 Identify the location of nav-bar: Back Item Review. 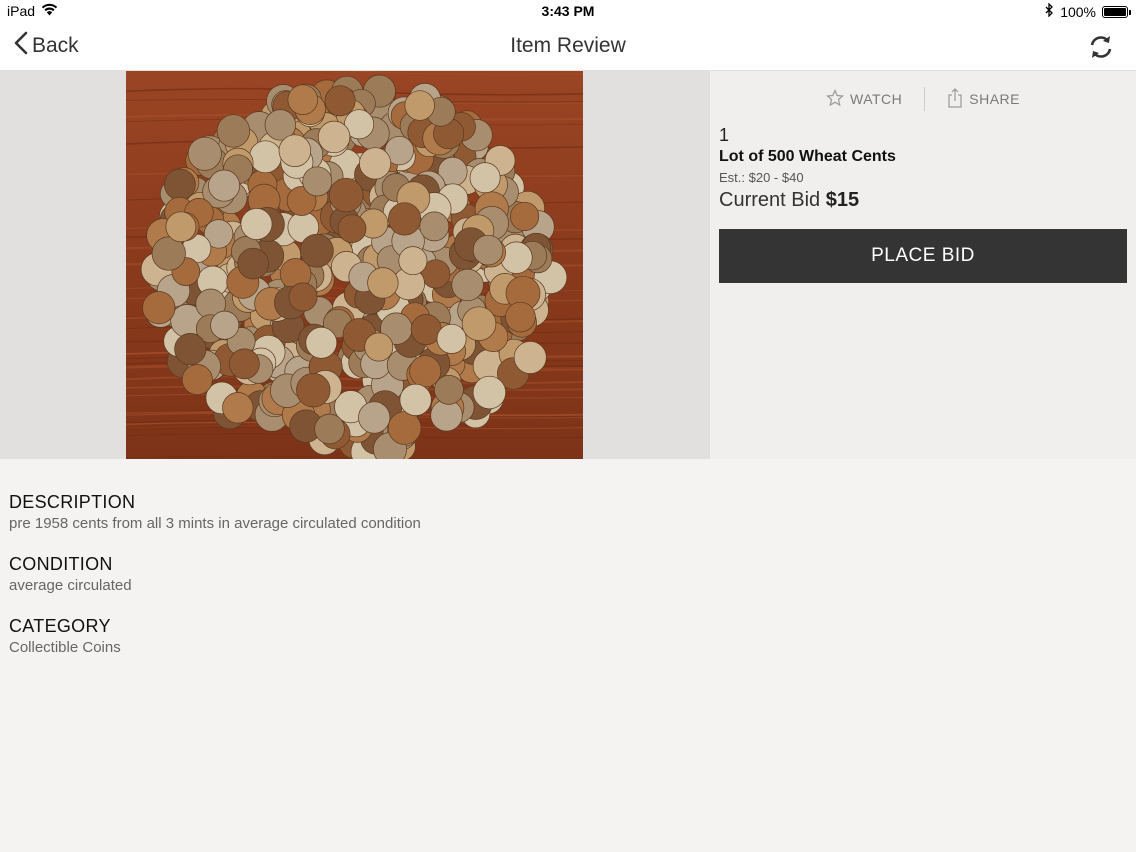
(568, 46).